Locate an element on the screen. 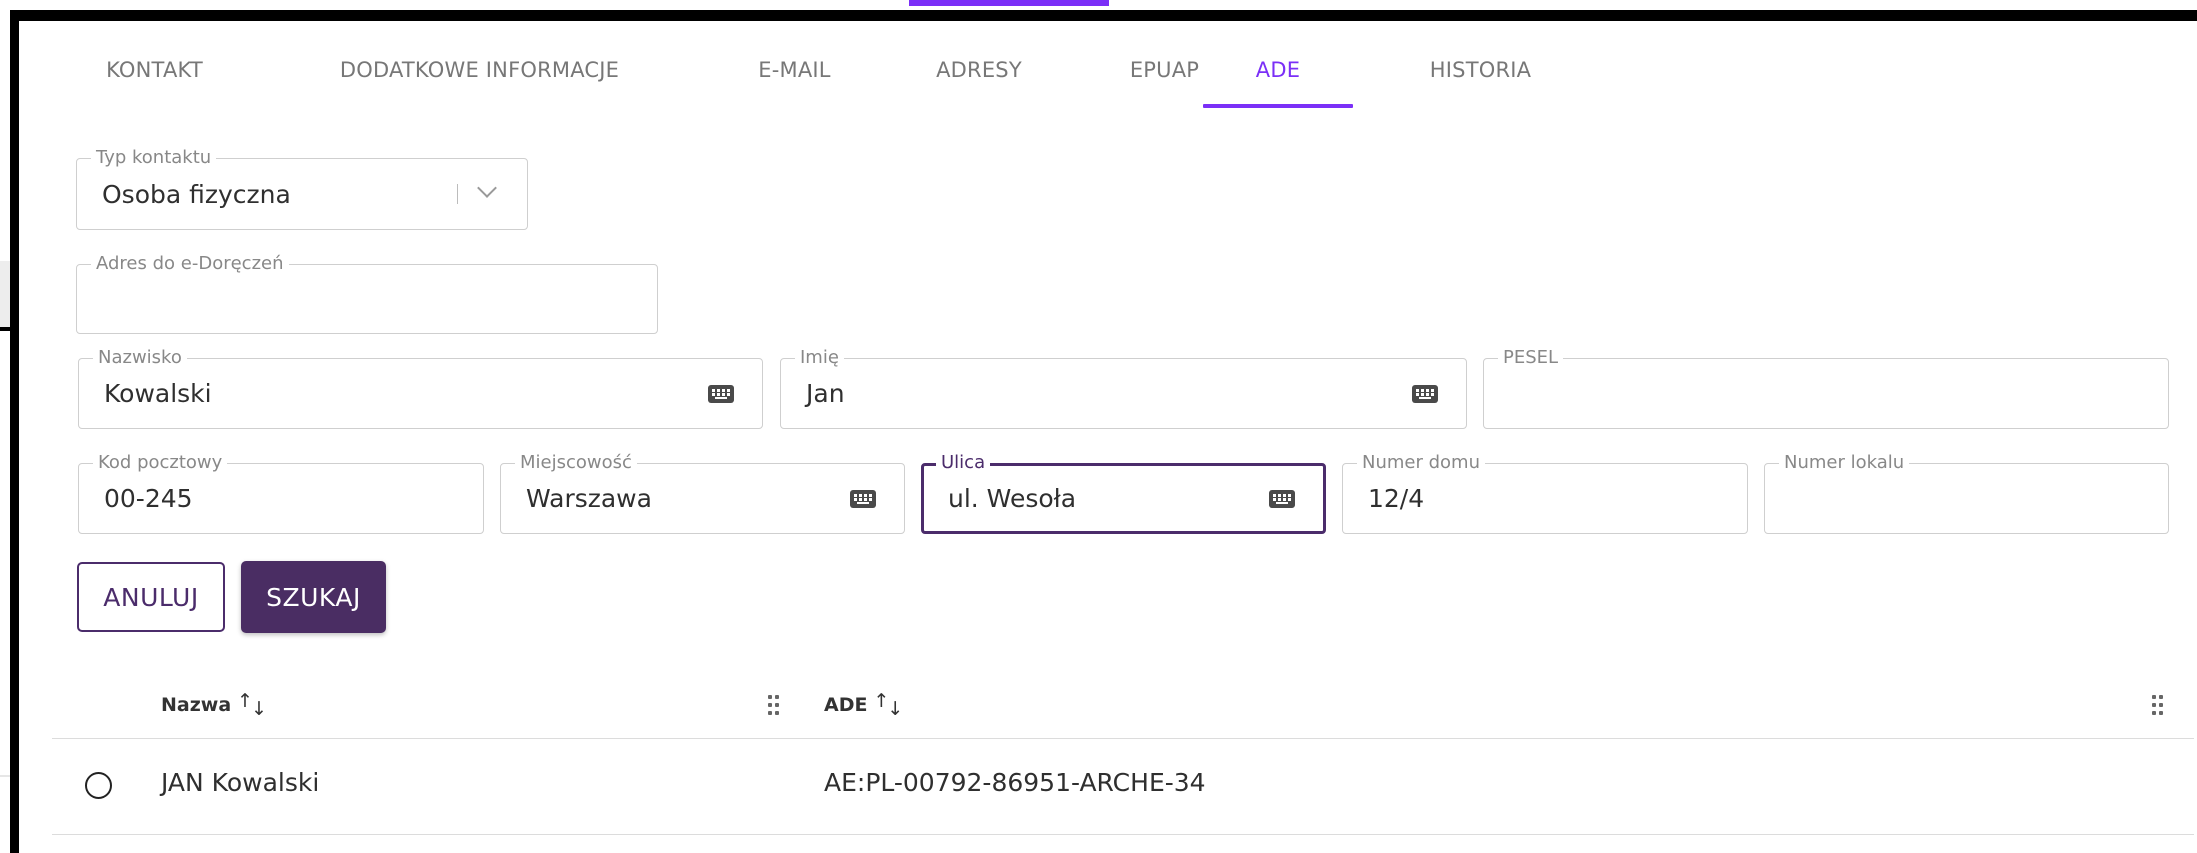  column-header-label: Nazwa is located at coordinates (196, 705).